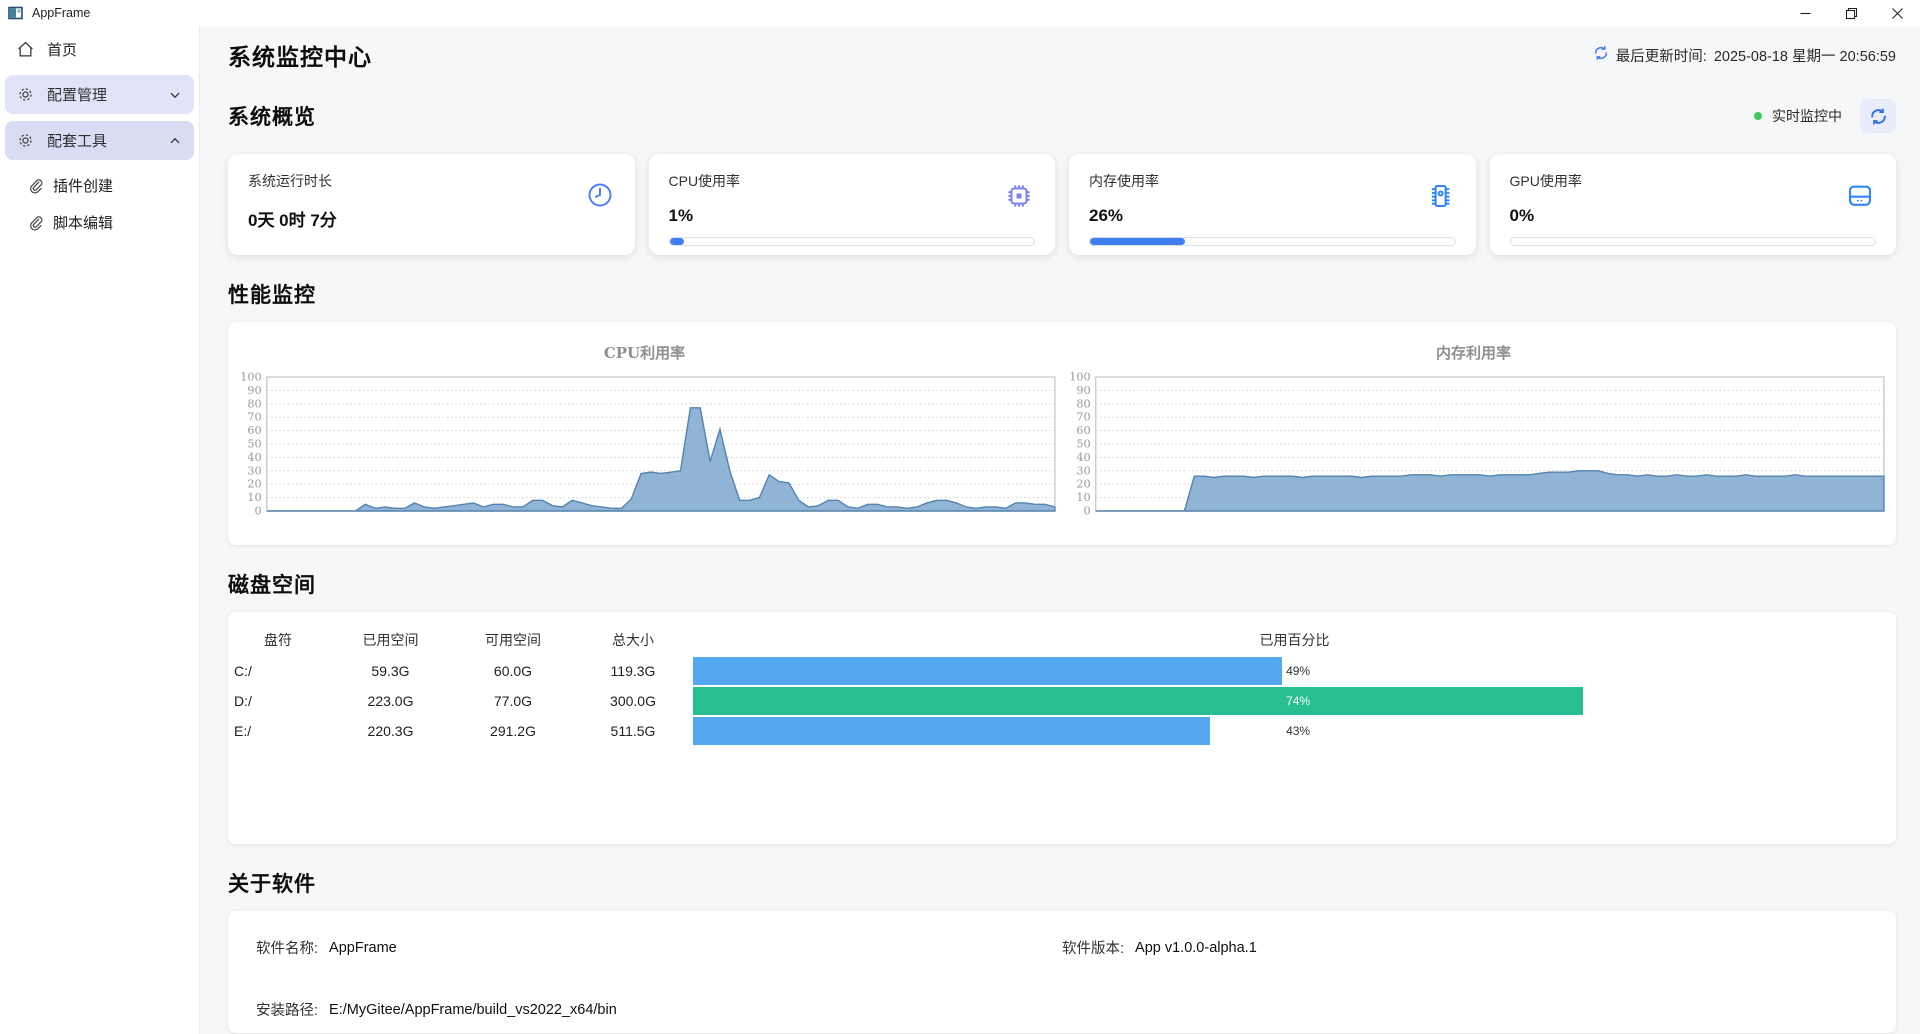  I want to click on software-name-label: 软件名称:, so click(287, 949).